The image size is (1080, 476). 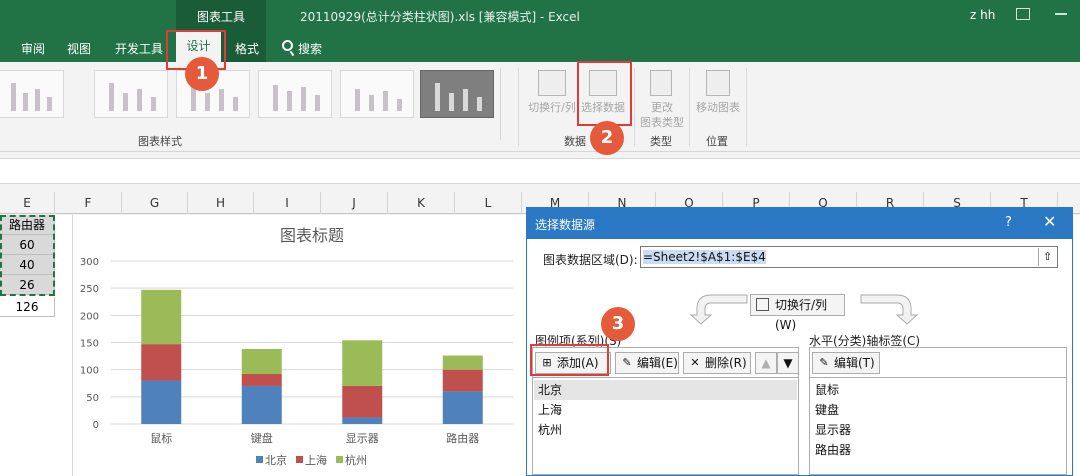 I want to click on axis-edit-label: 编辑(T), so click(x=854, y=363).